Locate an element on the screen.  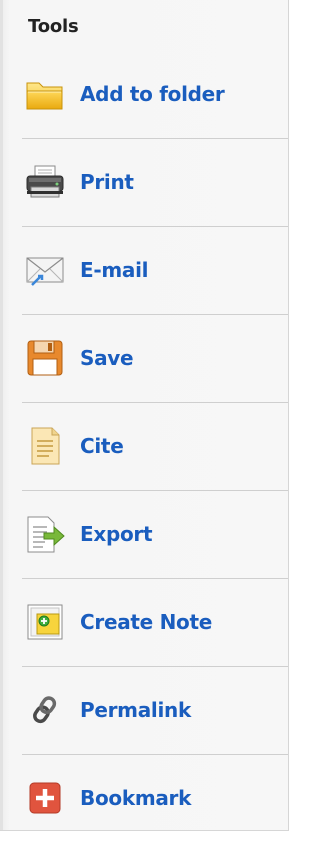
export-icon is located at coordinates (45, 534).